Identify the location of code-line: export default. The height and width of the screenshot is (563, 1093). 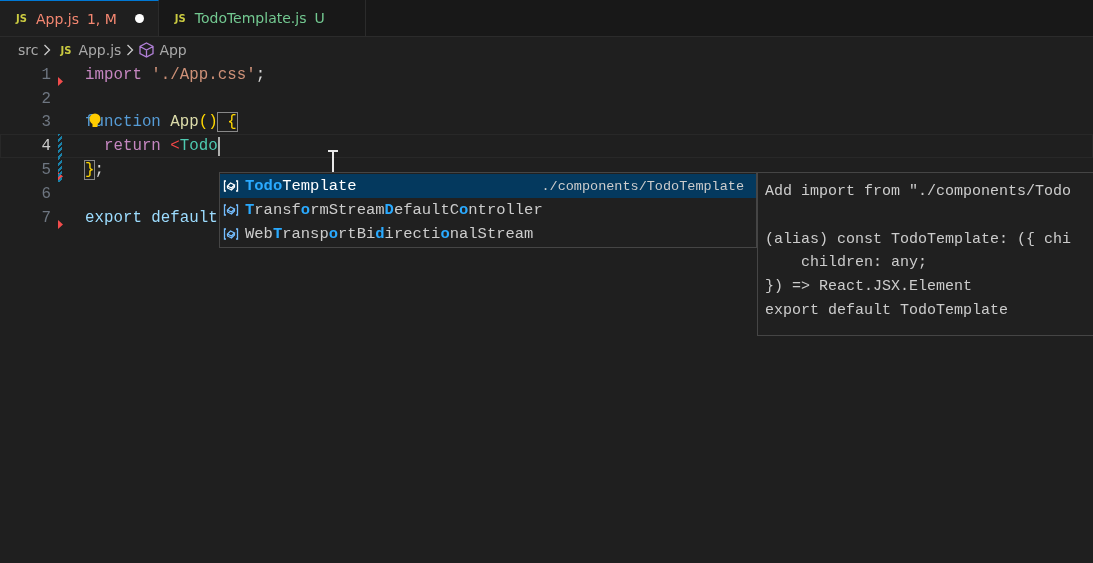
(151, 217).